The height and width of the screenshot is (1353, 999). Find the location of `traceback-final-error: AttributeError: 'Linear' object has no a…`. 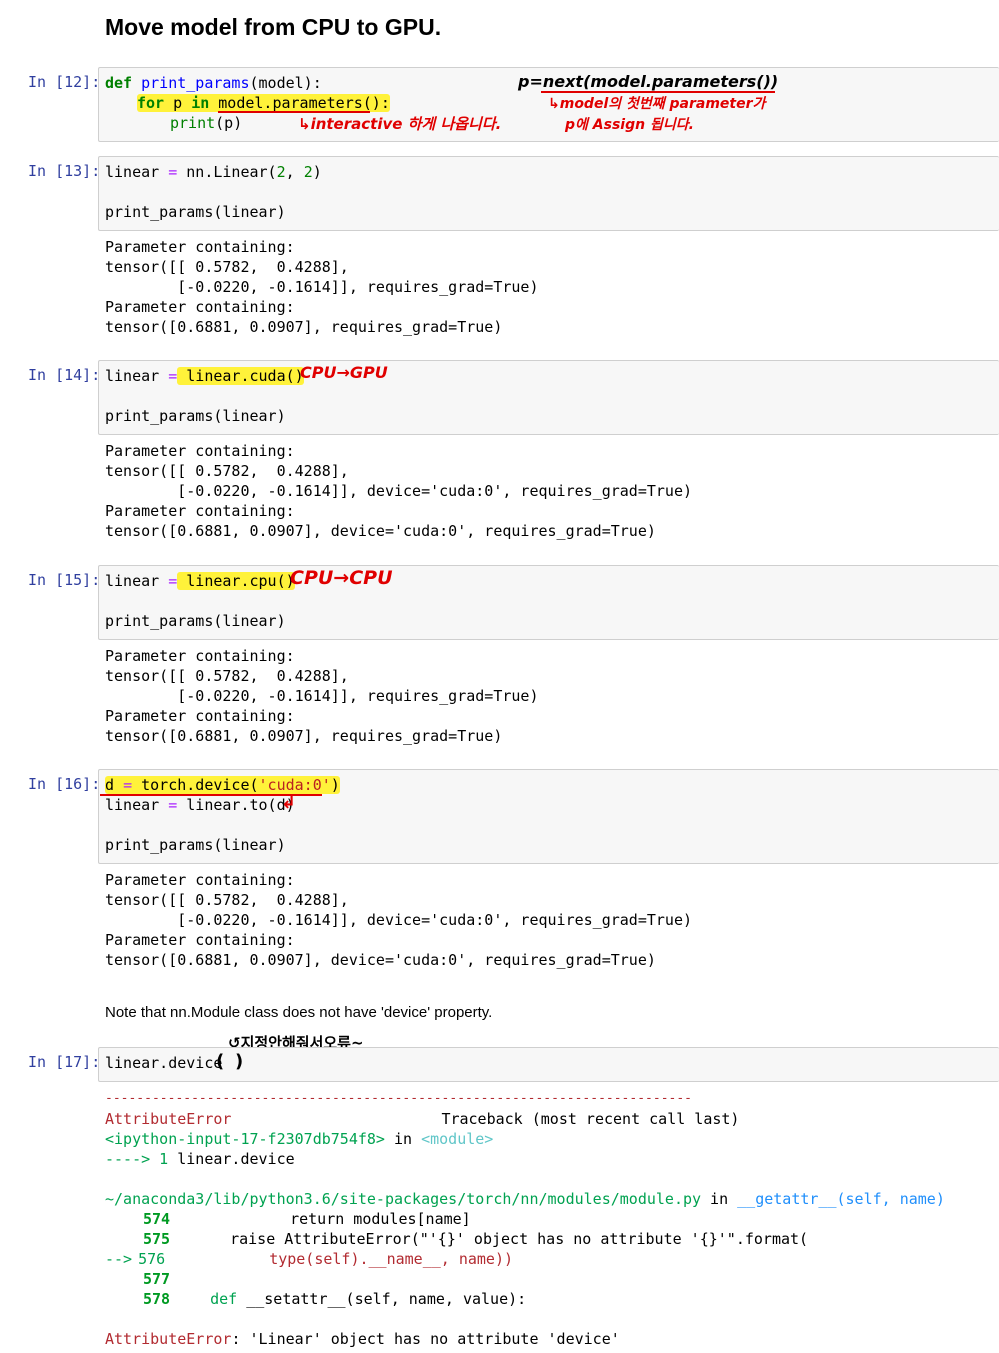

traceback-final-error: AttributeError: 'Linear' object has no a… is located at coordinates (362, 1339).